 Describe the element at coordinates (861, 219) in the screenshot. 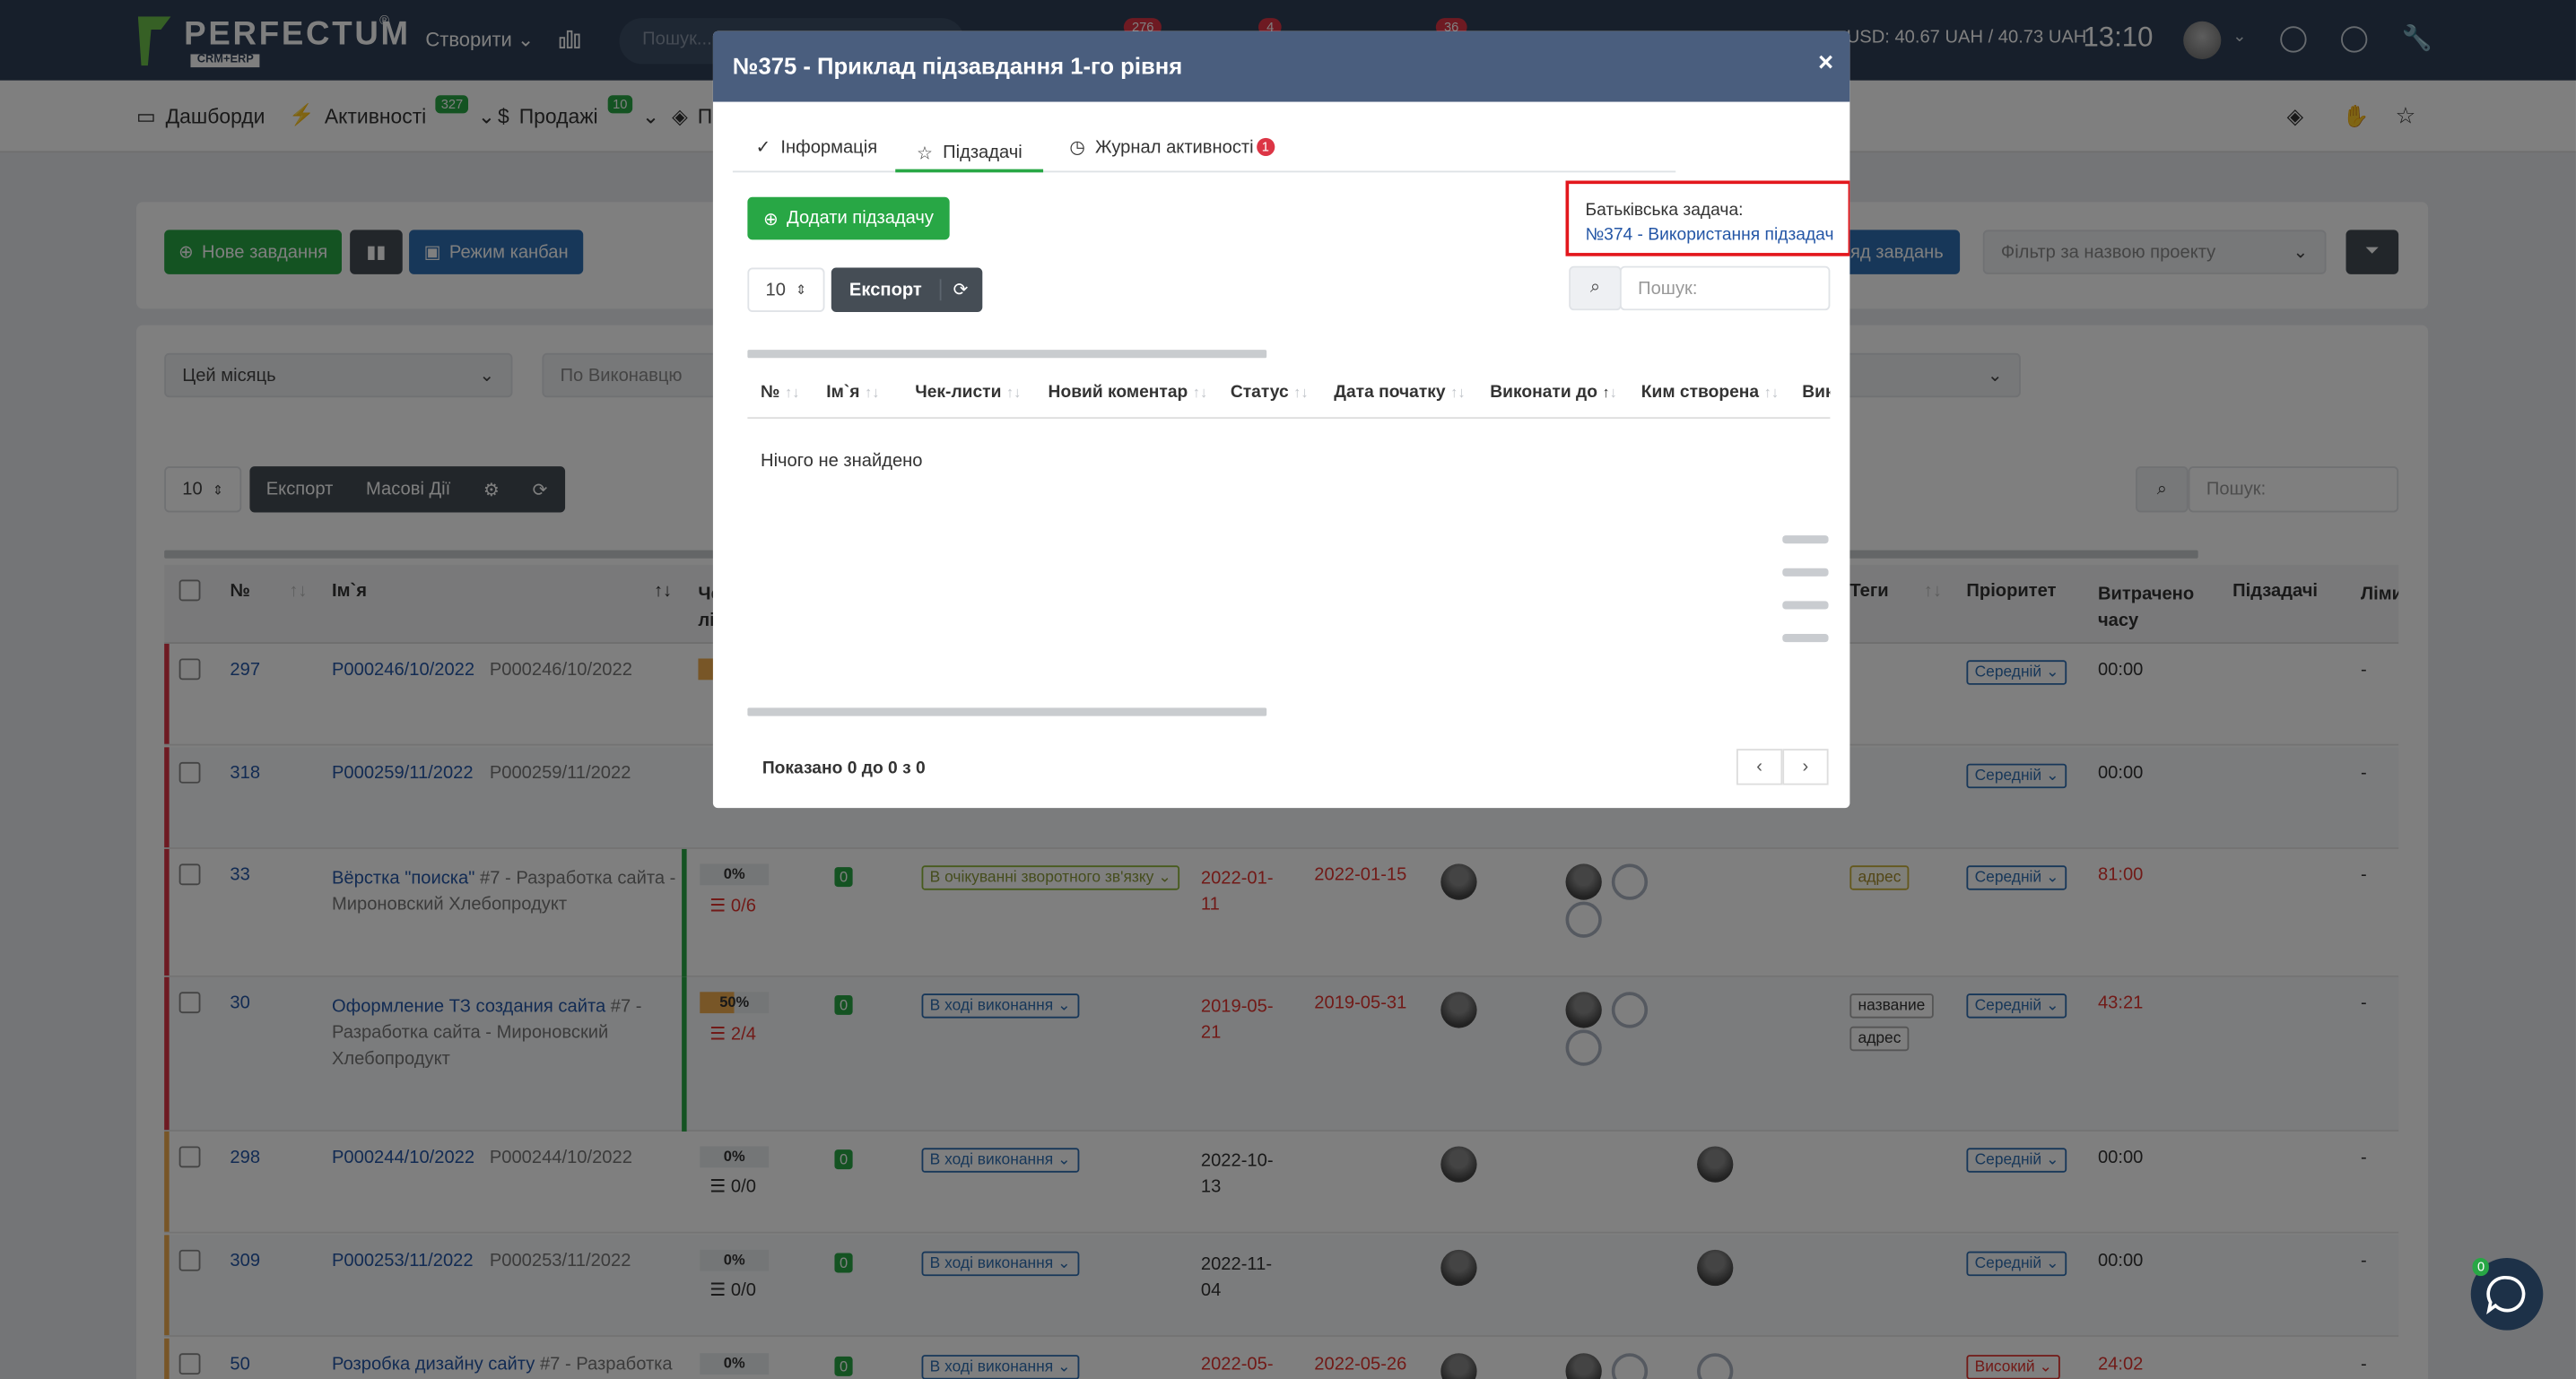

I see `button-label: Додати підзадачу` at that location.